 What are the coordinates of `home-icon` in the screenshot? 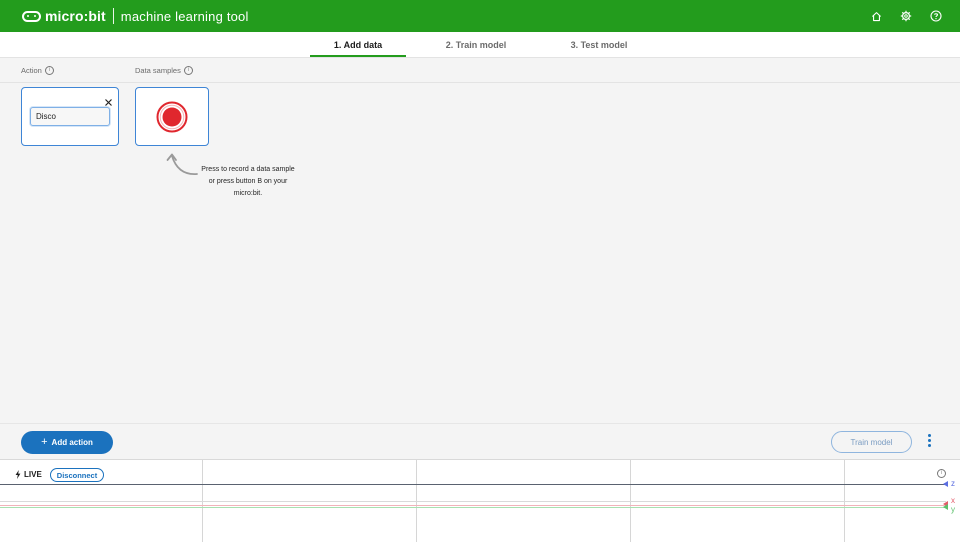 It's located at (876, 16).